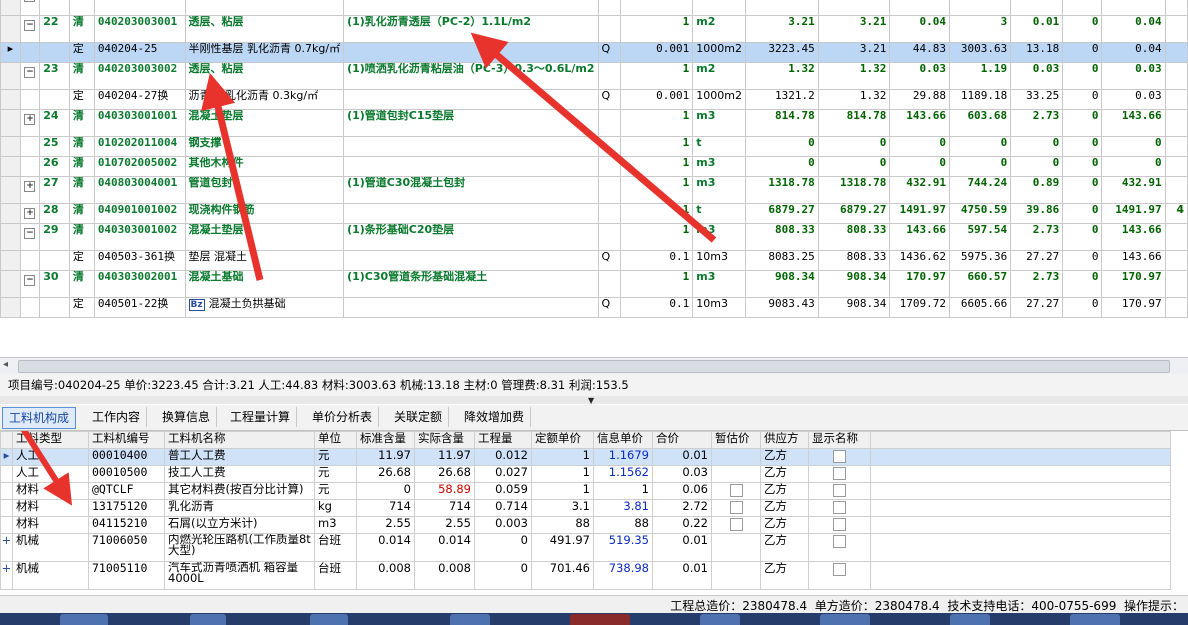 The width and height of the screenshot is (1188, 625). I want to click on labor-cost-cell: 0.03, so click(920, 76).